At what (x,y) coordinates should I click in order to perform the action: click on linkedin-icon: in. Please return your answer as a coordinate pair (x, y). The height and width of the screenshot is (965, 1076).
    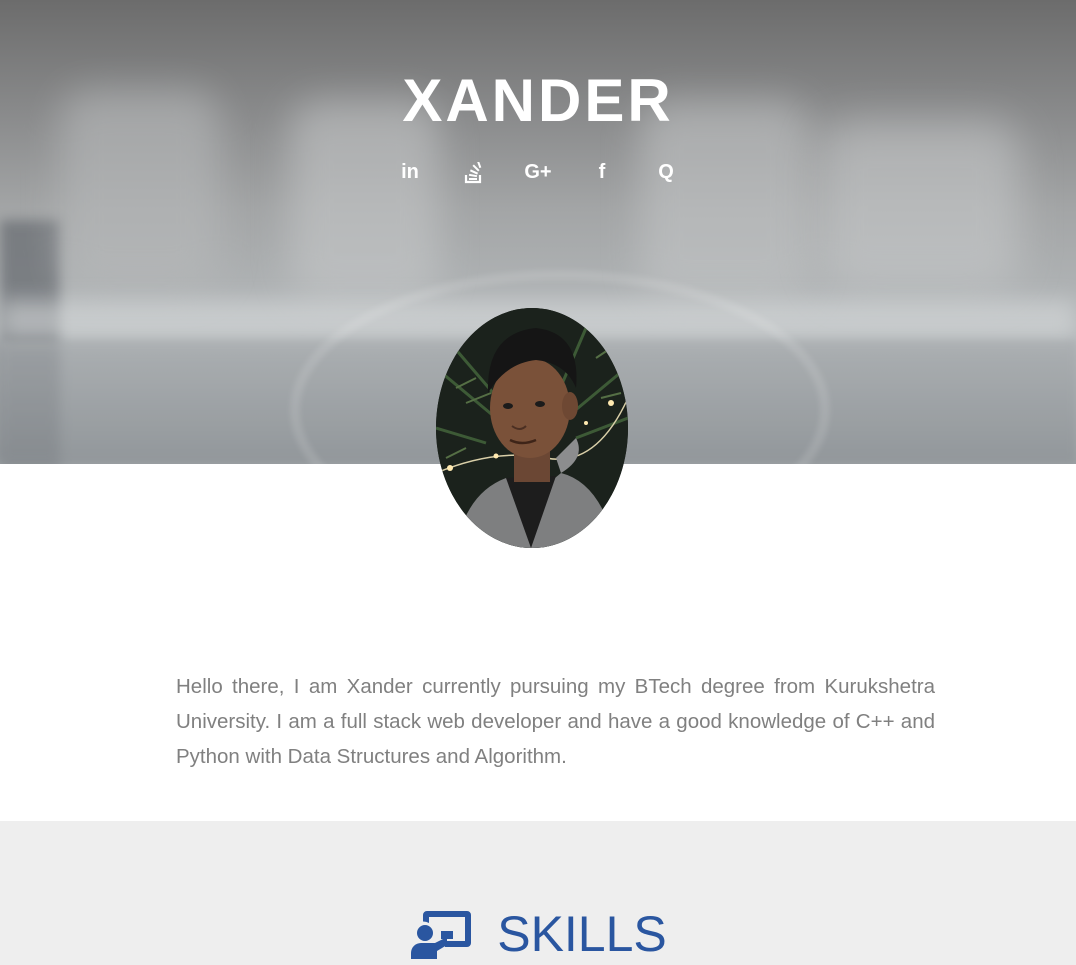
    Looking at the image, I should click on (410, 172).